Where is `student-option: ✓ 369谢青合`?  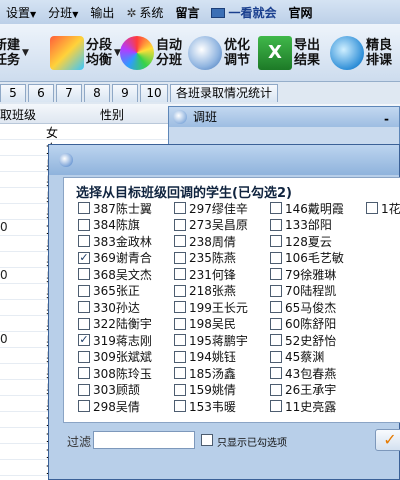 student-option: ✓ 369谢青合 is located at coordinates (115, 258).